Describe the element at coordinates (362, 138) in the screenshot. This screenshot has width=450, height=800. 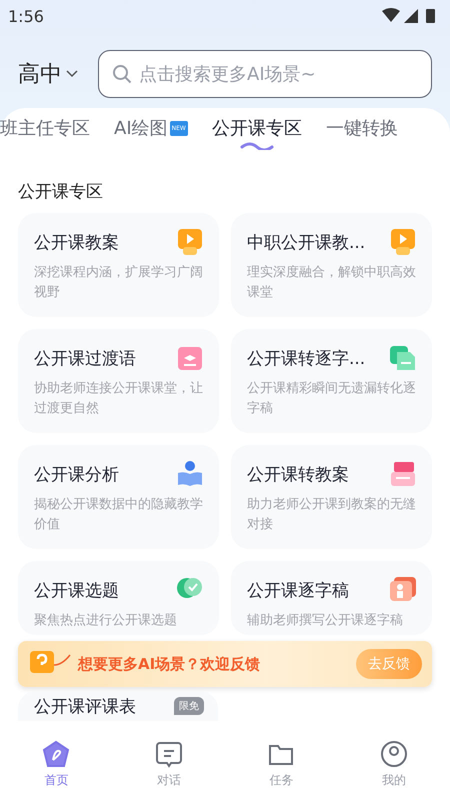
I see `category-tab: 一键转换` at that location.